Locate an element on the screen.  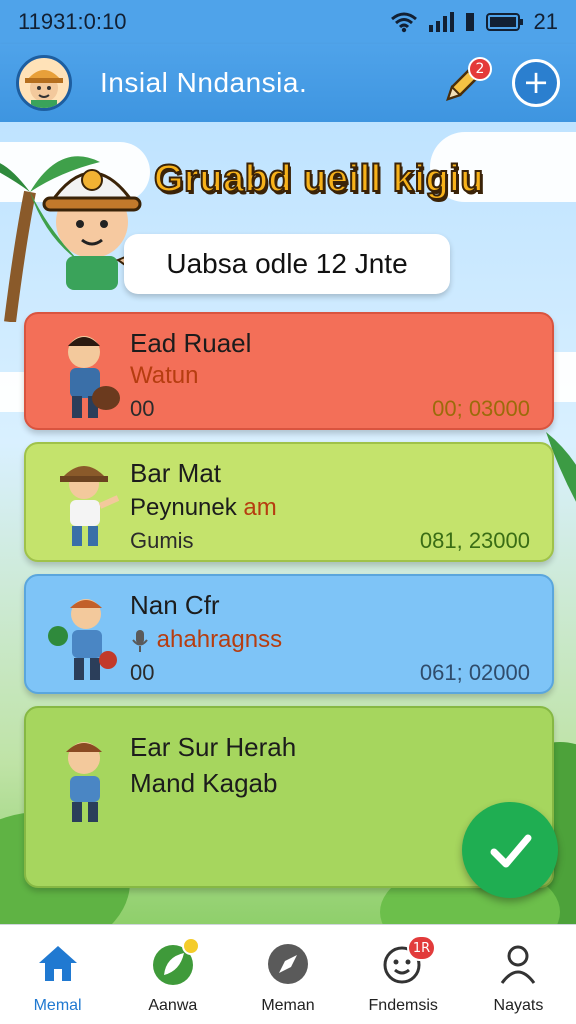
card-title: Bar Mat is located at coordinates (176, 473).